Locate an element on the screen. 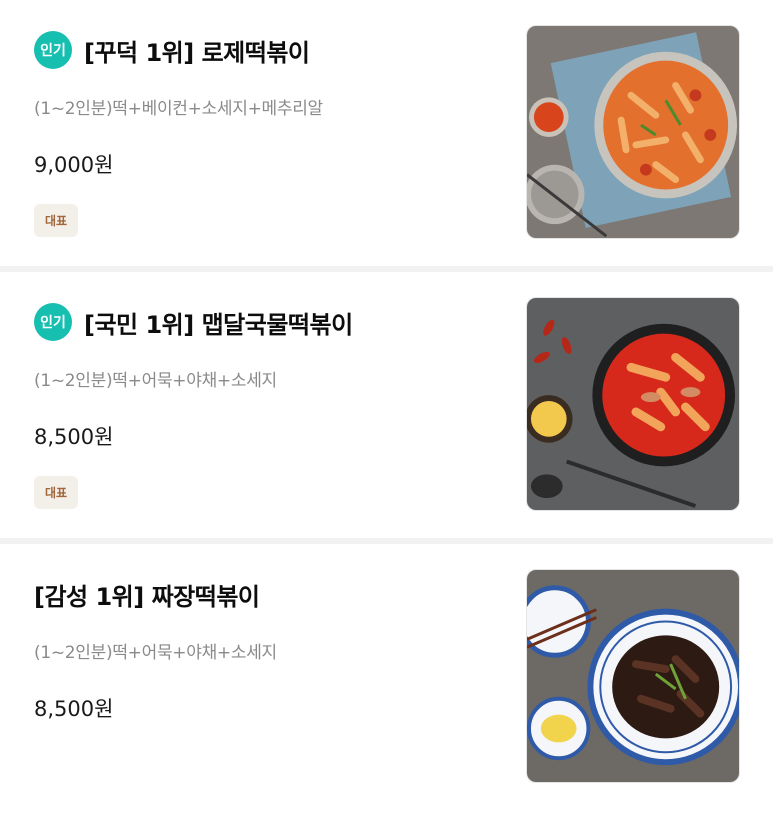 This screenshot has width=773, height=826. menu-item-name: [국민 1위] 맵달국물떡볶이 is located at coordinates (218, 324).